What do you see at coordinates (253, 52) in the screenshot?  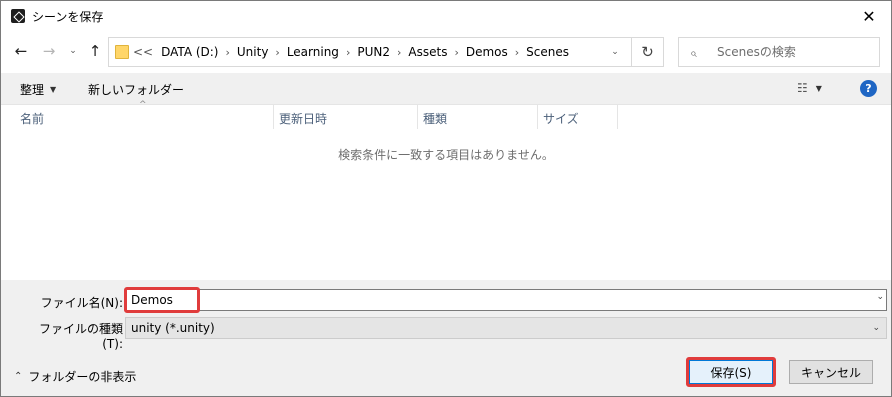 I see `breadcrumb-item-unity: Unity` at bounding box center [253, 52].